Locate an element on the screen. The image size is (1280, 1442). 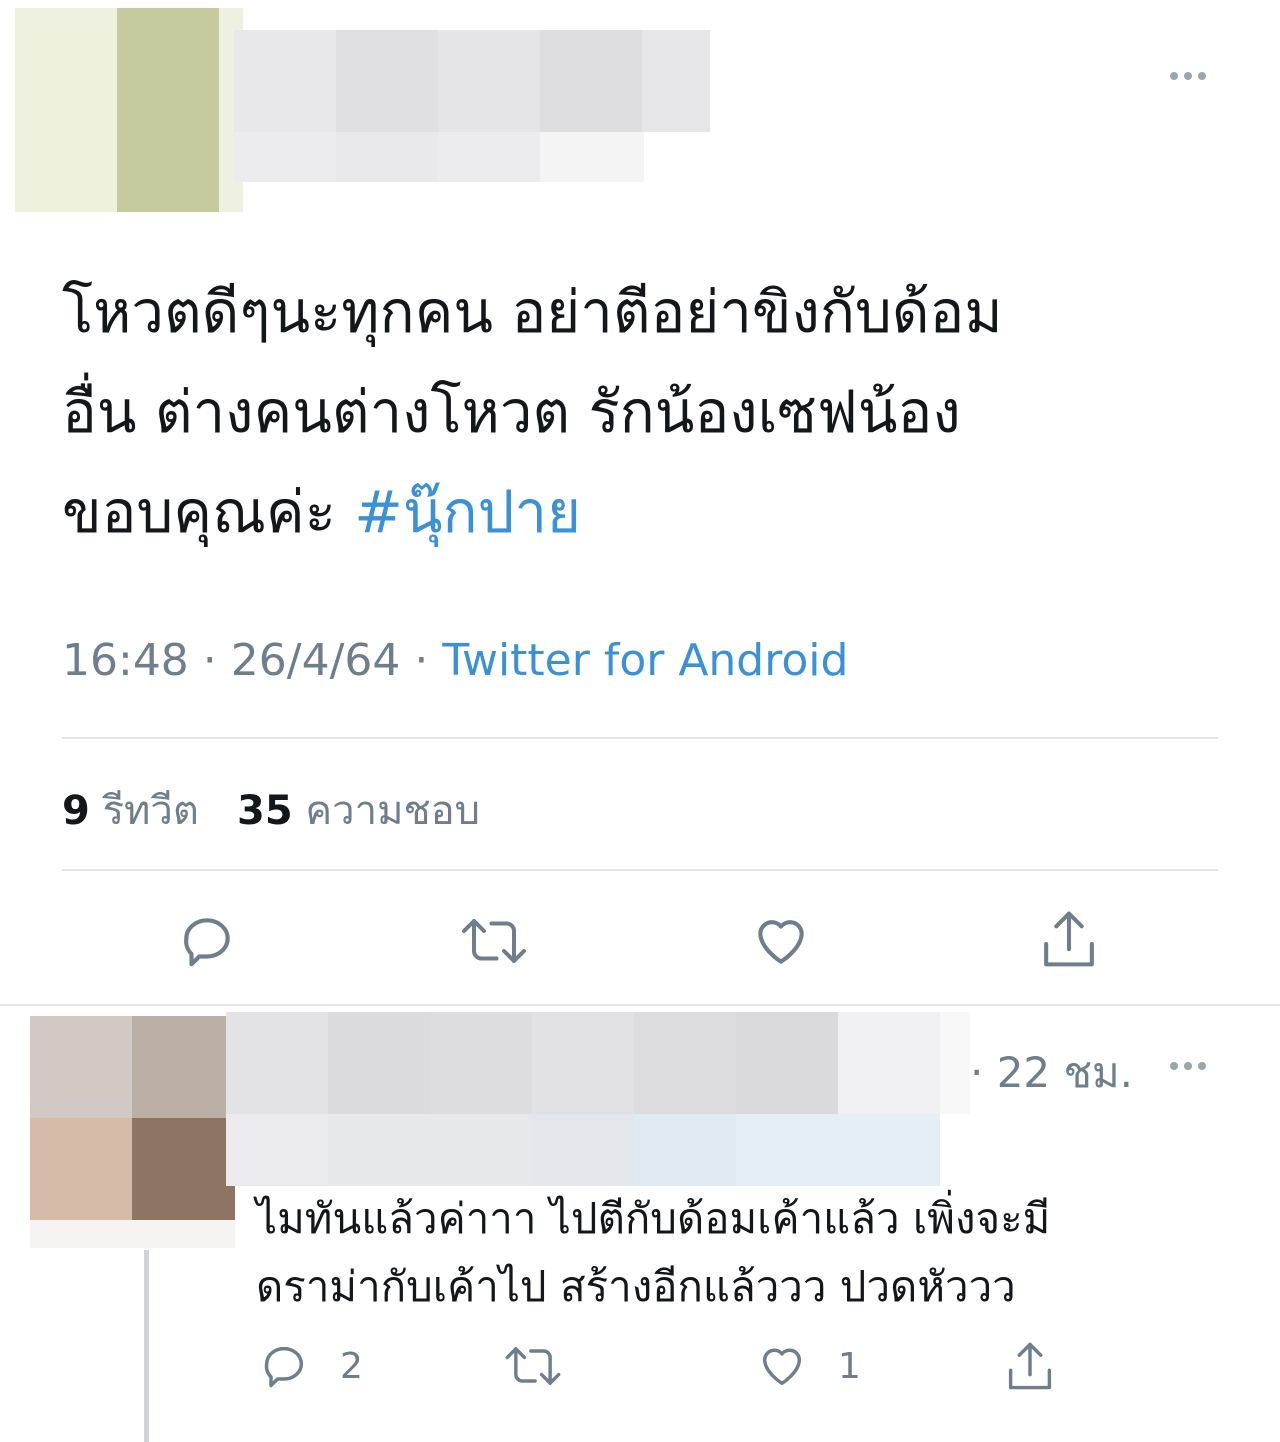
tweet-author-handle is located at coordinates (439, 157).